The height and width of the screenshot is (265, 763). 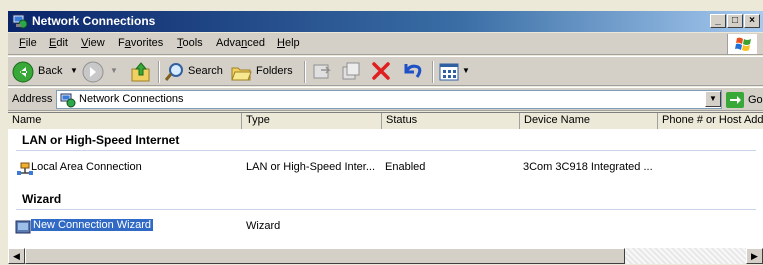 What do you see at coordinates (263, 226) in the screenshot?
I see `item-type: Wizard` at bounding box center [263, 226].